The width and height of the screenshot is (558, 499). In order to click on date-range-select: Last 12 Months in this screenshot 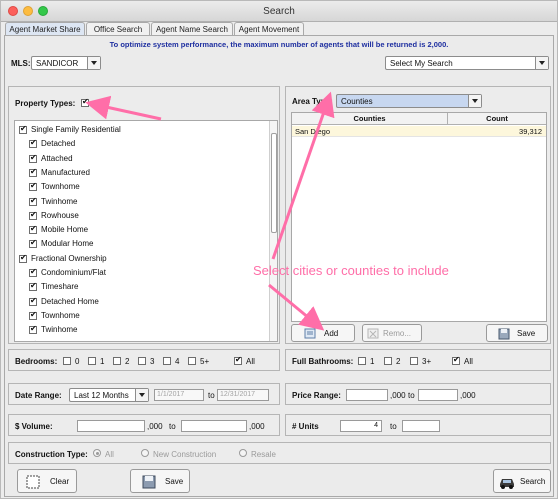, I will do `click(109, 395)`.